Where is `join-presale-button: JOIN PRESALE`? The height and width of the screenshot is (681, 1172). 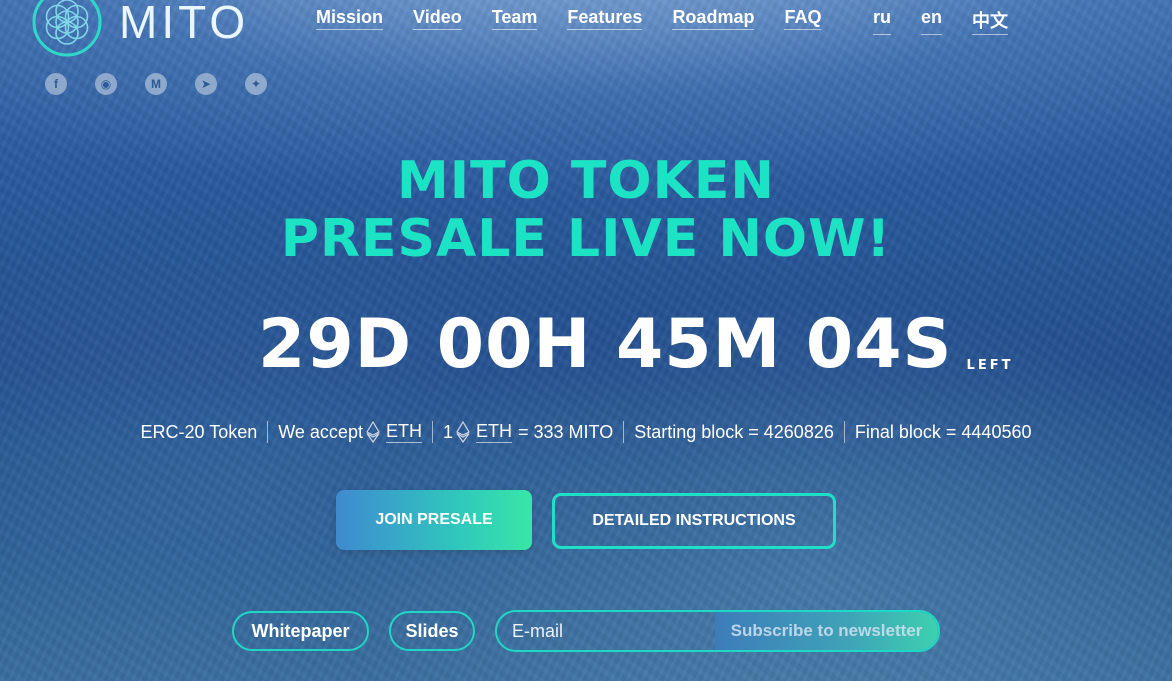 join-presale-button: JOIN PRESALE is located at coordinates (434, 520).